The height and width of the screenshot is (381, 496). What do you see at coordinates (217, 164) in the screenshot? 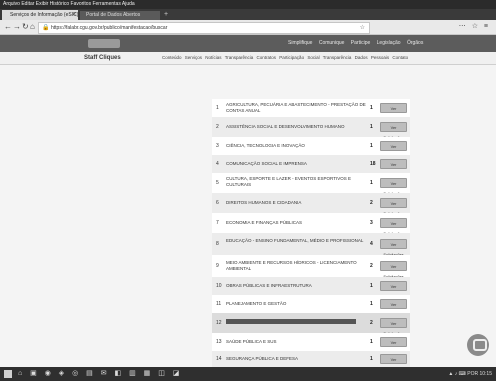
I see `row-index: 4` at bounding box center [217, 164].